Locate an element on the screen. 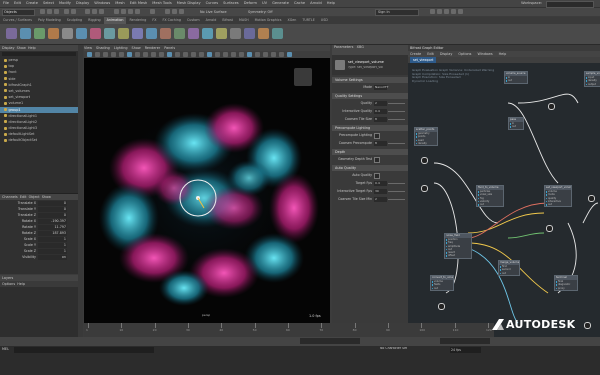 The image size is (600, 375). shelf-tab-usd: USD is located at coordinates (324, 20).